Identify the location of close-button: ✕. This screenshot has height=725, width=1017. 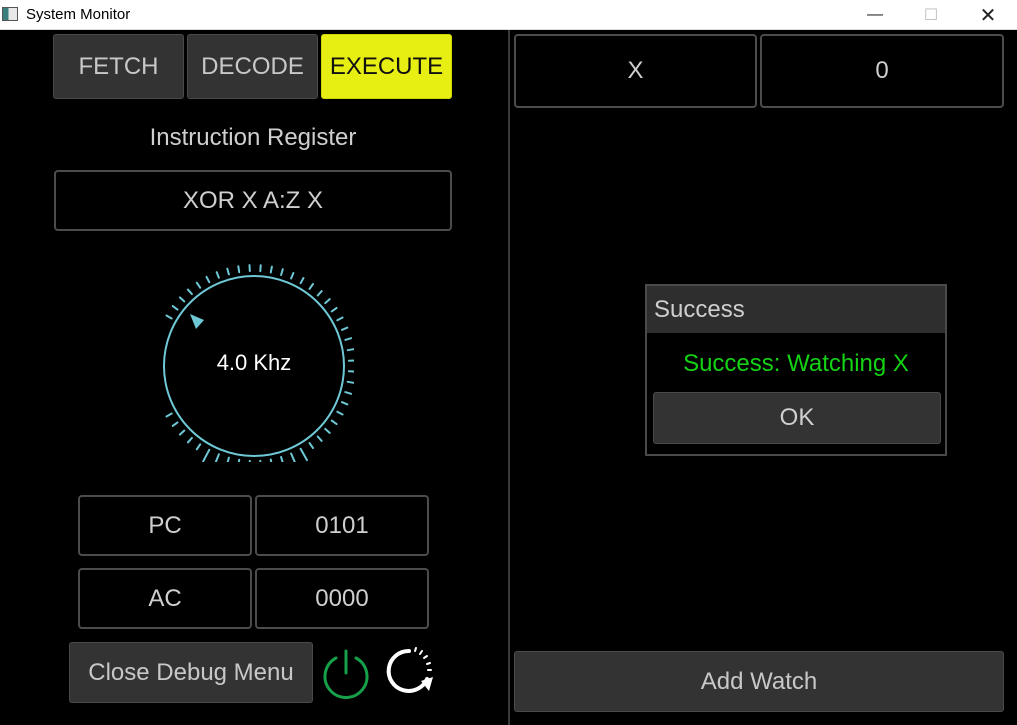
(988, 15).